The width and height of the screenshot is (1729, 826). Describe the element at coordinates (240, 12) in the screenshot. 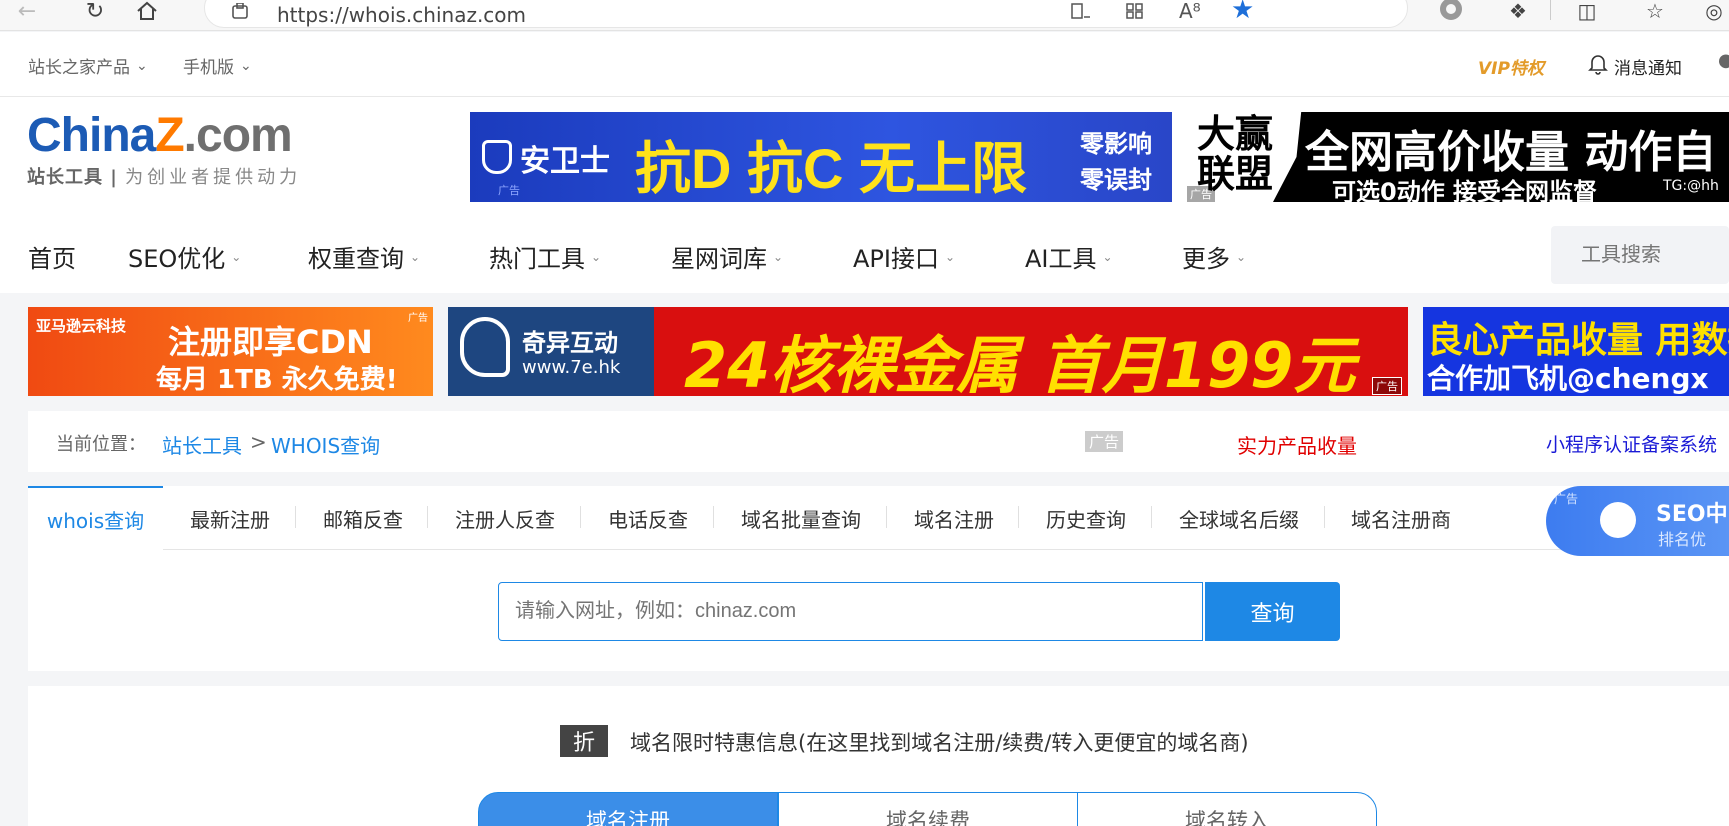

I see `tracking-icon` at that location.